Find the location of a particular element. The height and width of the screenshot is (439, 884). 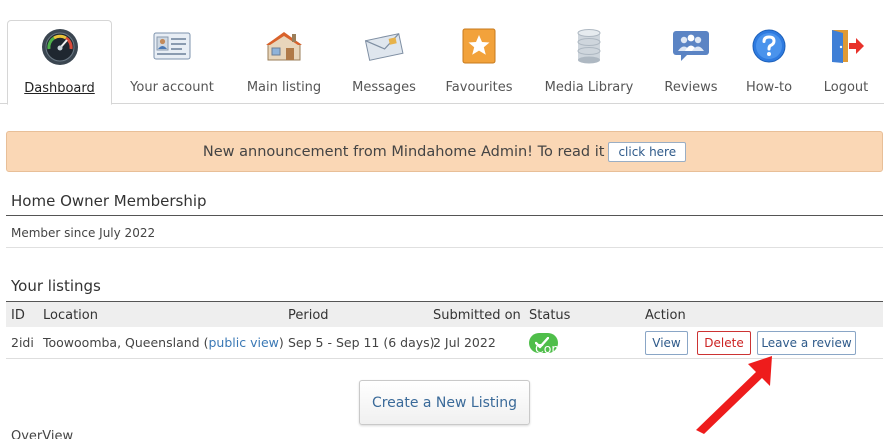

section-divider is located at coordinates (444, 247).